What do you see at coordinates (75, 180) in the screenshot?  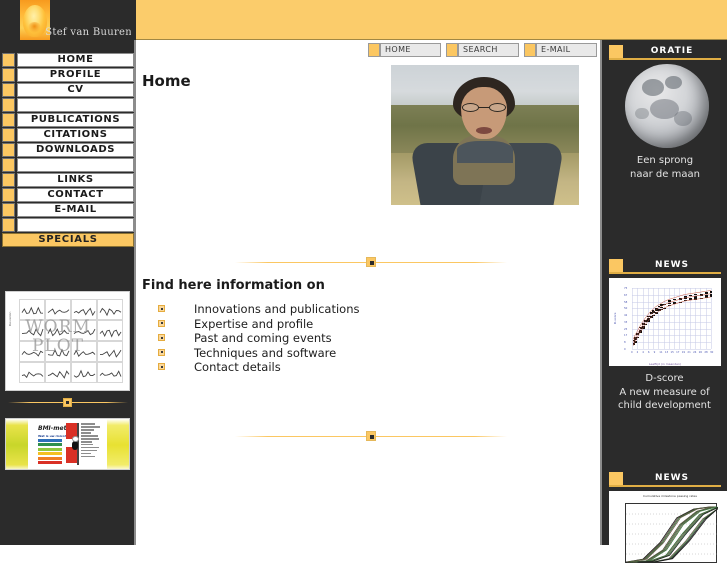 I see `sidebar-item-label: LINKS` at bounding box center [75, 180].